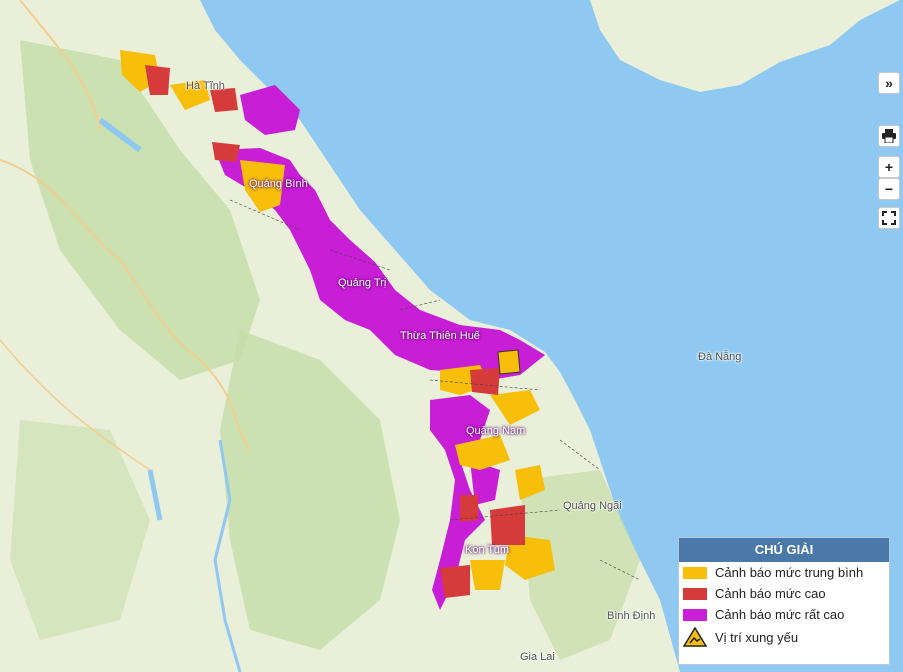 The image size is (903, 672). What do you see at coordinates (440, 336) in the screenshot?
I see `place-thua-thien-hue: Thừa Thiên Huế` at bounding box center [440, 336].